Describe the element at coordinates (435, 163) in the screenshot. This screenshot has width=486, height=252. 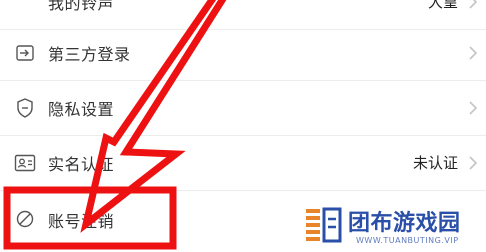
I see `verification-status: 未认证` at that location.